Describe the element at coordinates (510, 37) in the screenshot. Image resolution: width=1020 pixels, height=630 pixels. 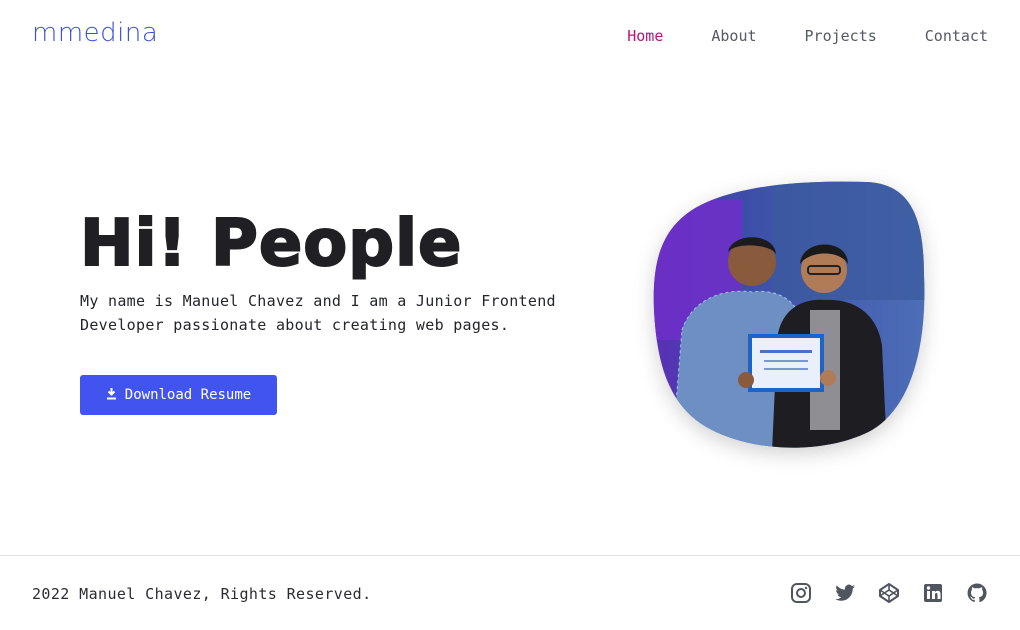
I see `site-header: mmedina Home About Projects Contact` at that location.